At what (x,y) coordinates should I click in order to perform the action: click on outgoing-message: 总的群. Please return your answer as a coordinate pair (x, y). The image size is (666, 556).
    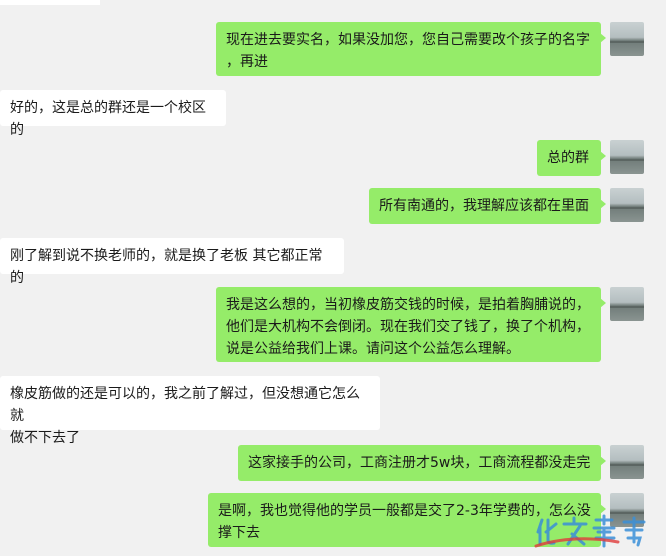
    Looking at the image, I should click on (571, 158).